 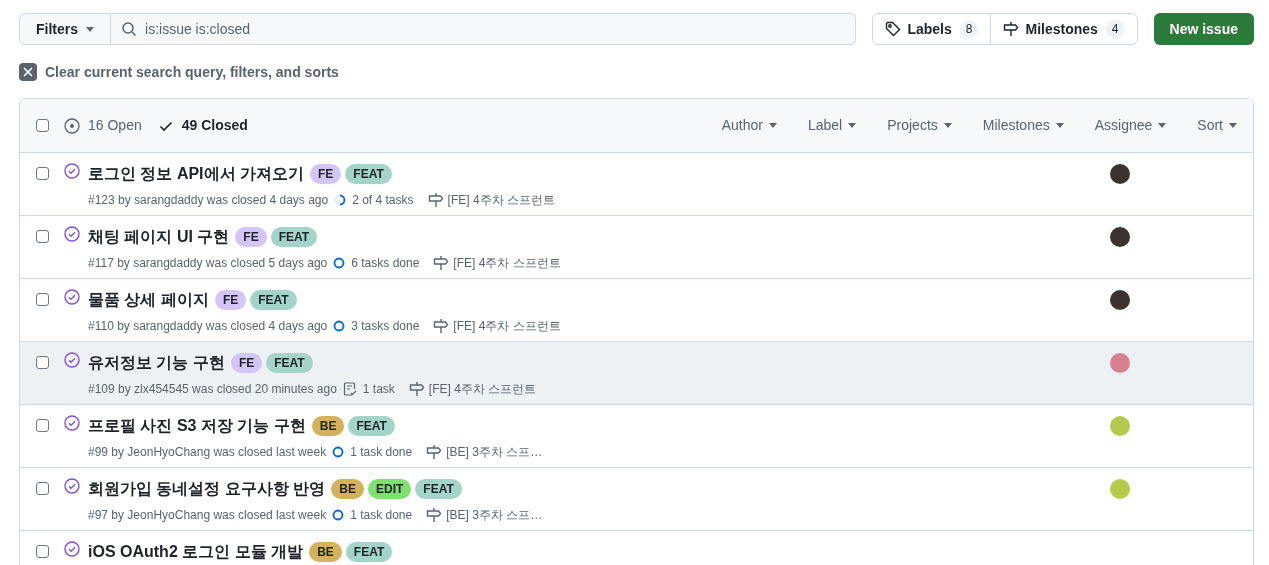 I want to click on open-issue-icon, so click(x=72, y=125).